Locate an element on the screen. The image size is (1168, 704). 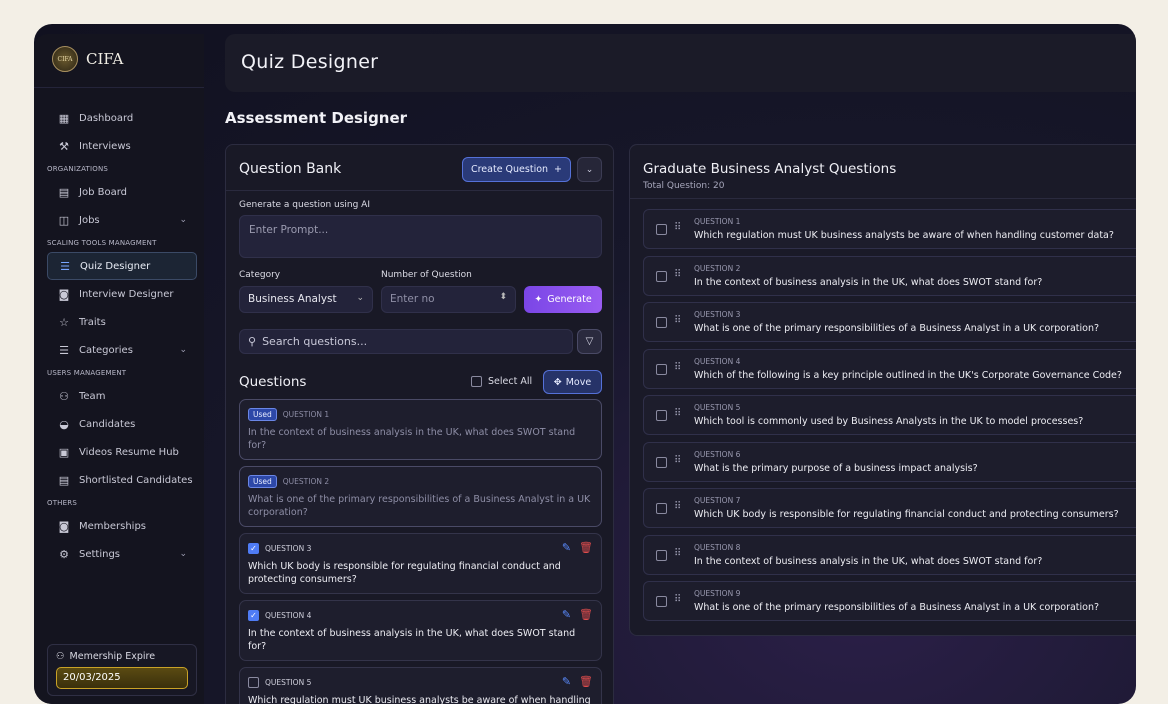
sidebar-item-memberships: ◙ Memberships is located at coordinates (122, 526).